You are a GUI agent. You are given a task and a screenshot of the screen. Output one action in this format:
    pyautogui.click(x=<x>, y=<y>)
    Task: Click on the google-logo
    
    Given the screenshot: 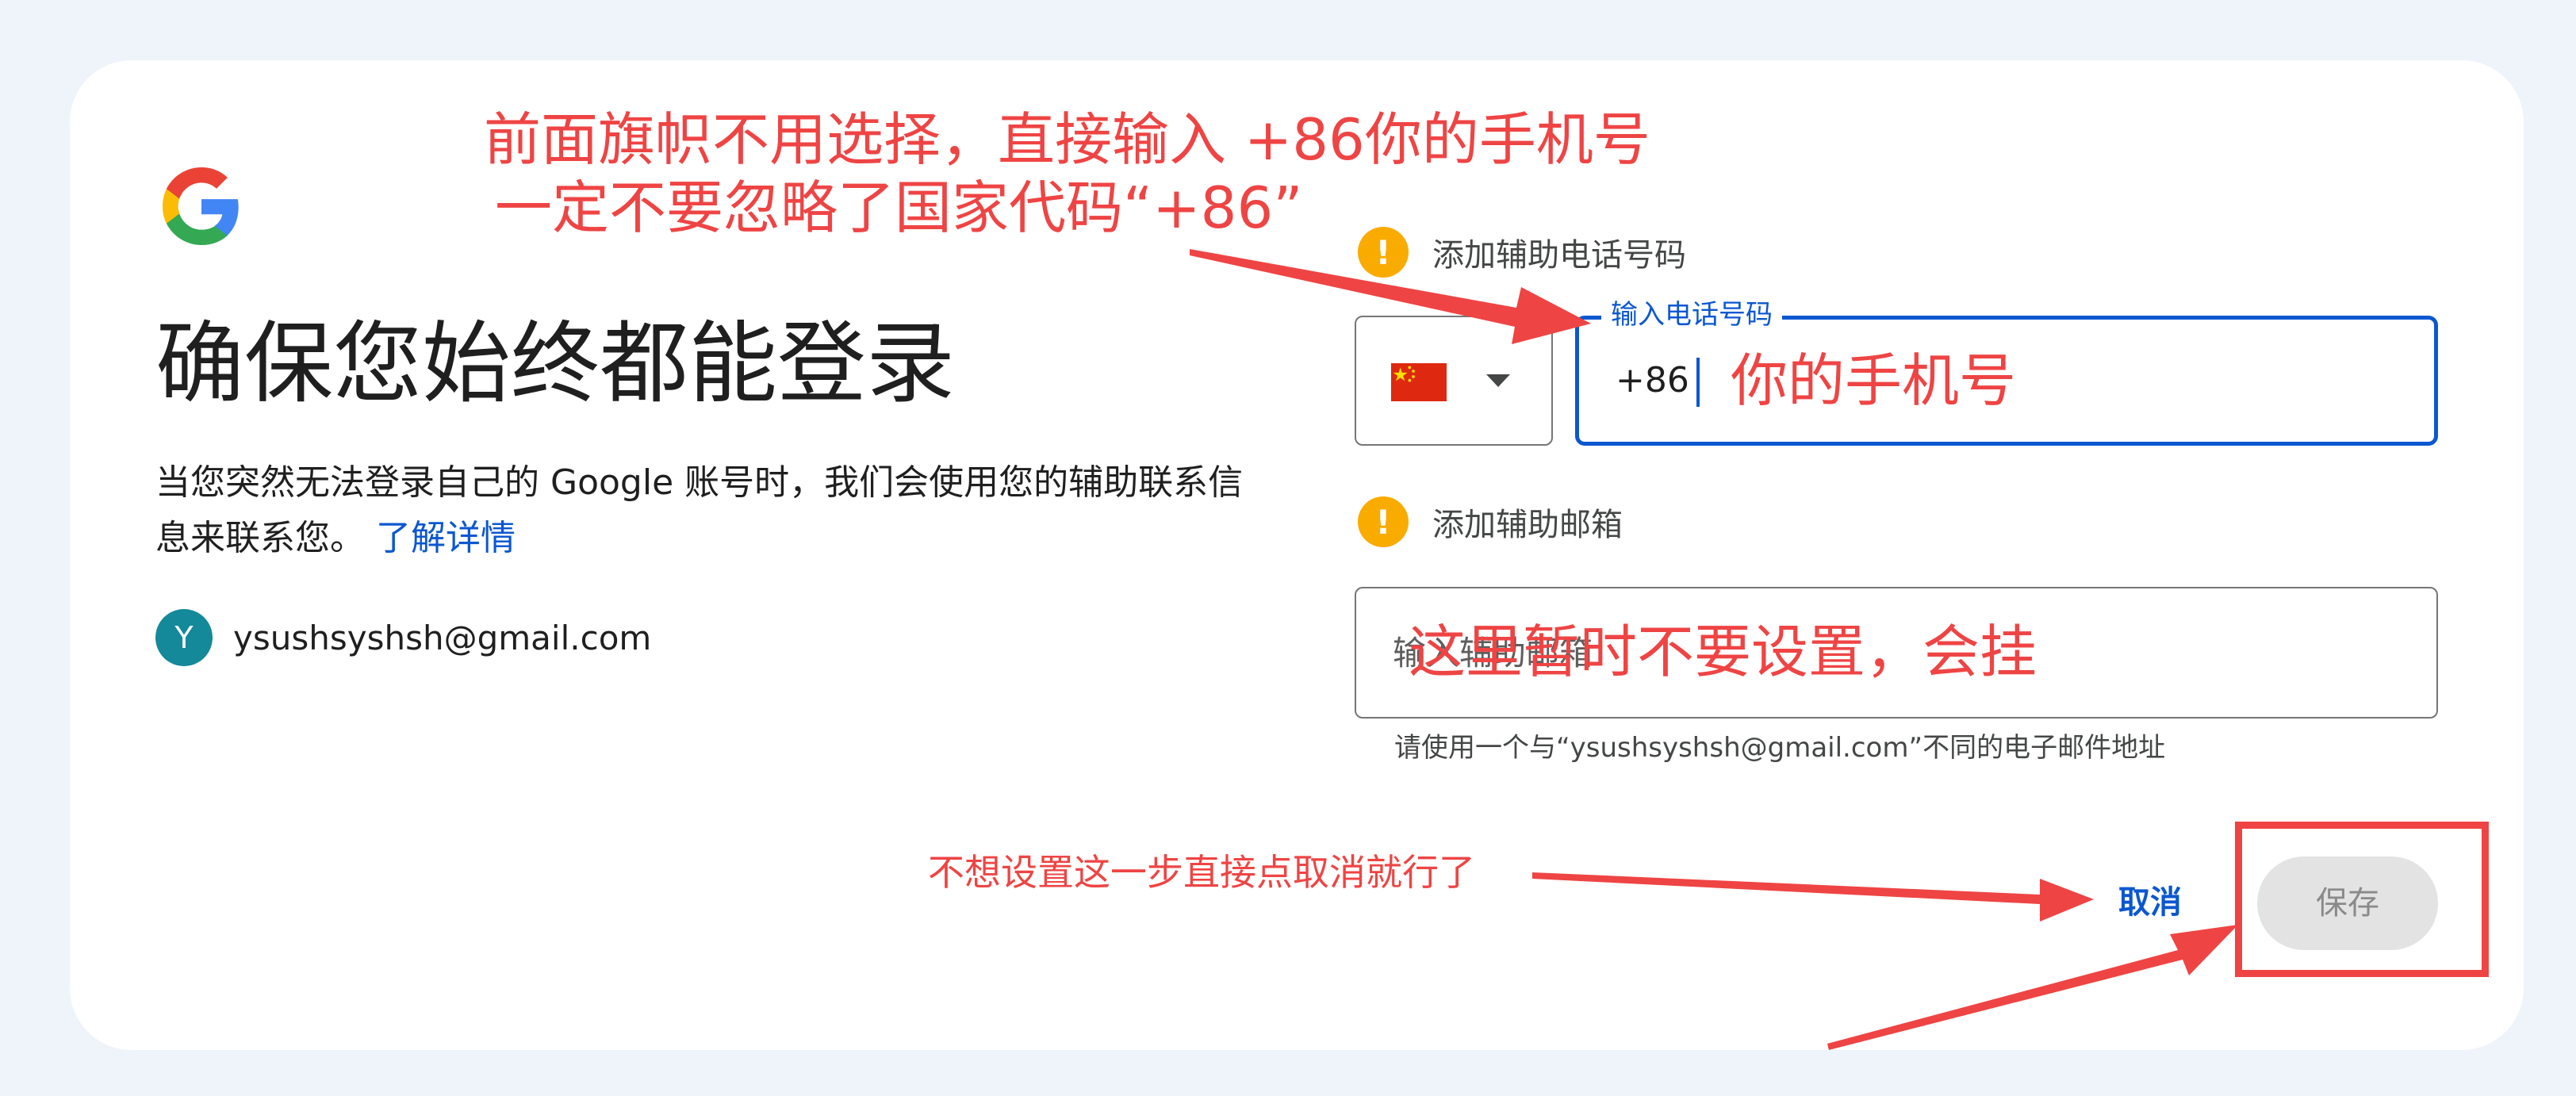 What is the action you would take?
    pyautogui.click(x=201, y=206)
    